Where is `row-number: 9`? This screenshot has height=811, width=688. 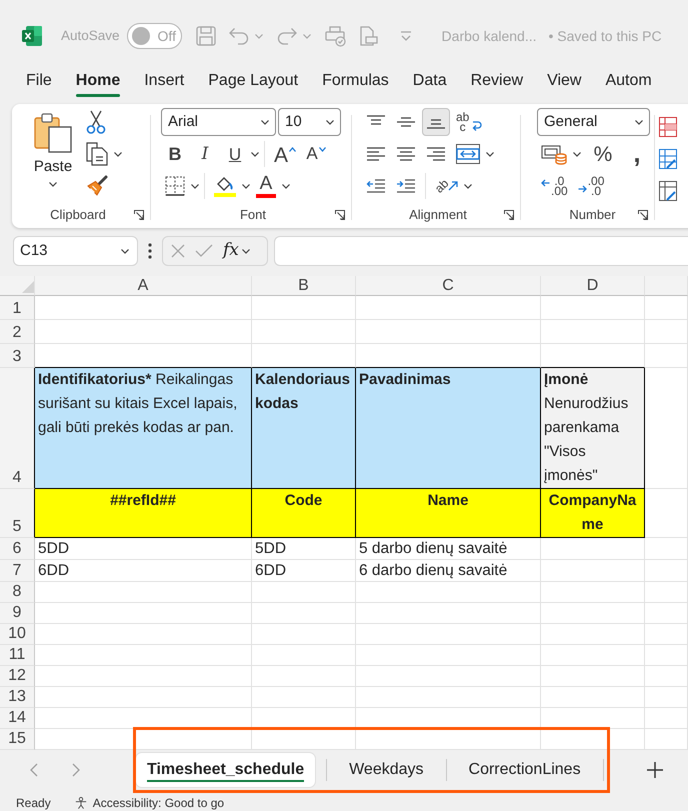
row-number: 9 is located at coordinates (17, 613).